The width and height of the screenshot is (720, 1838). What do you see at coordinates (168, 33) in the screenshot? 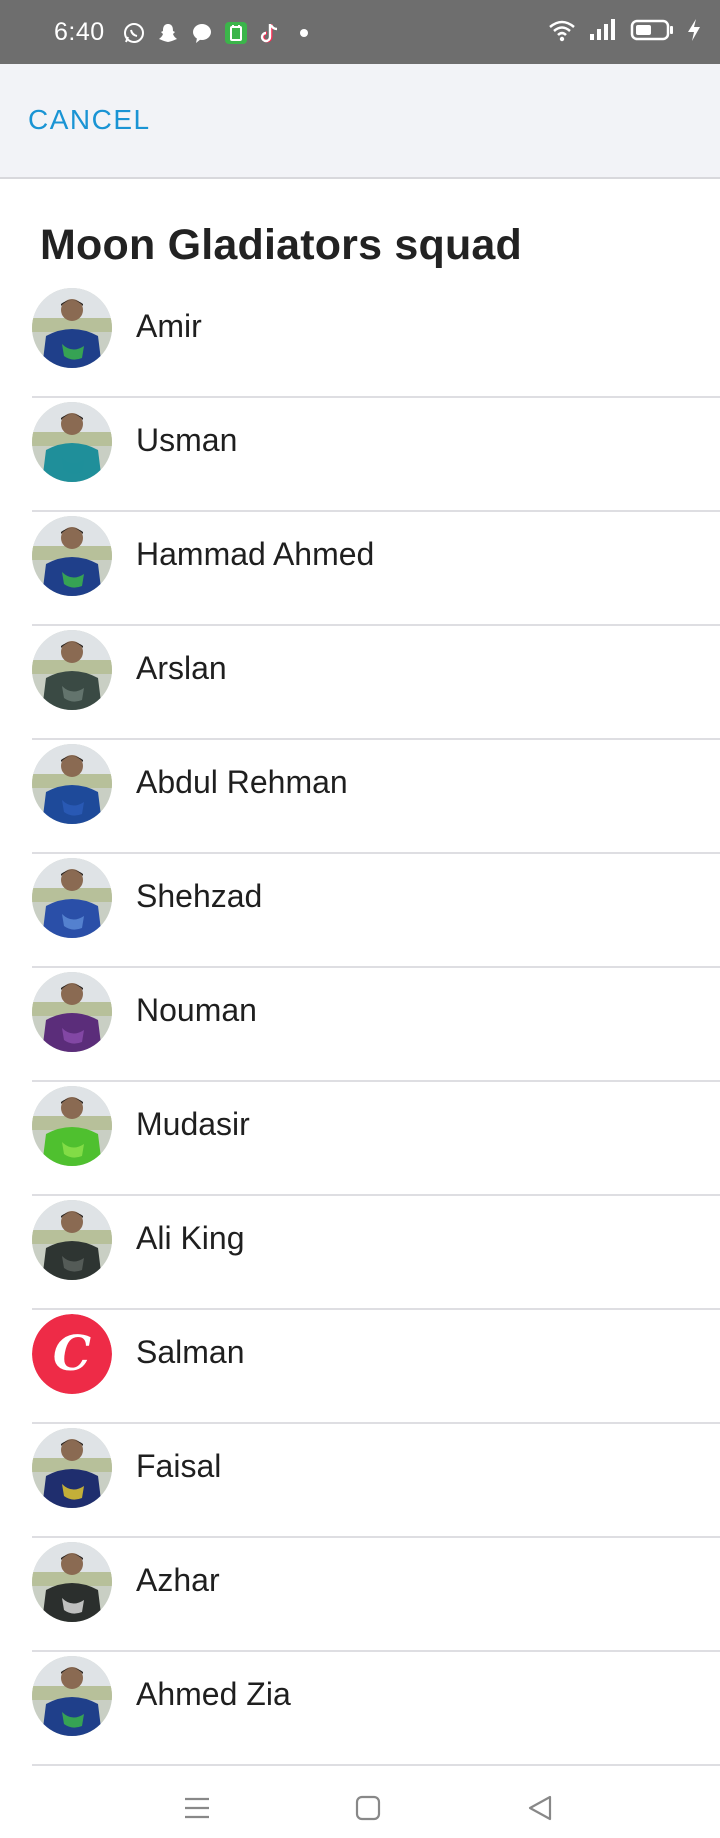
I see `snapchat-icon` at bounding box center [168, 33].